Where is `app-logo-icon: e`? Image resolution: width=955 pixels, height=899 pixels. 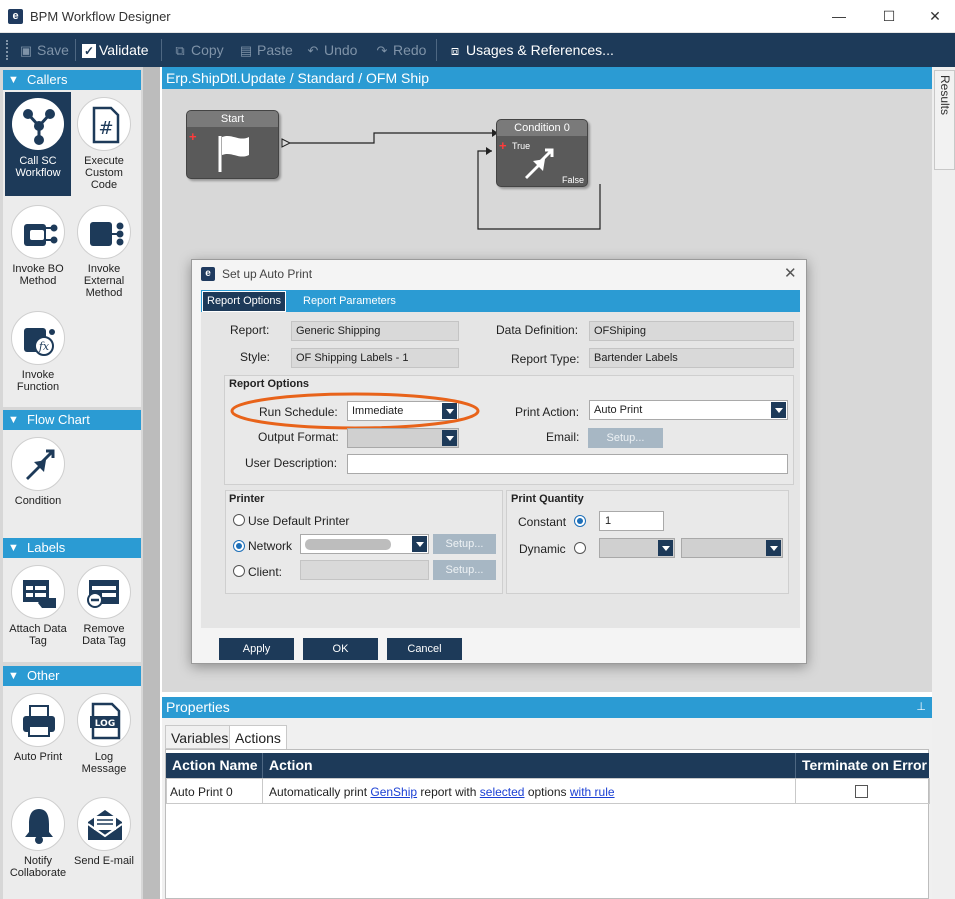 app-logo-icon: e is located at coordinates (15, 16).